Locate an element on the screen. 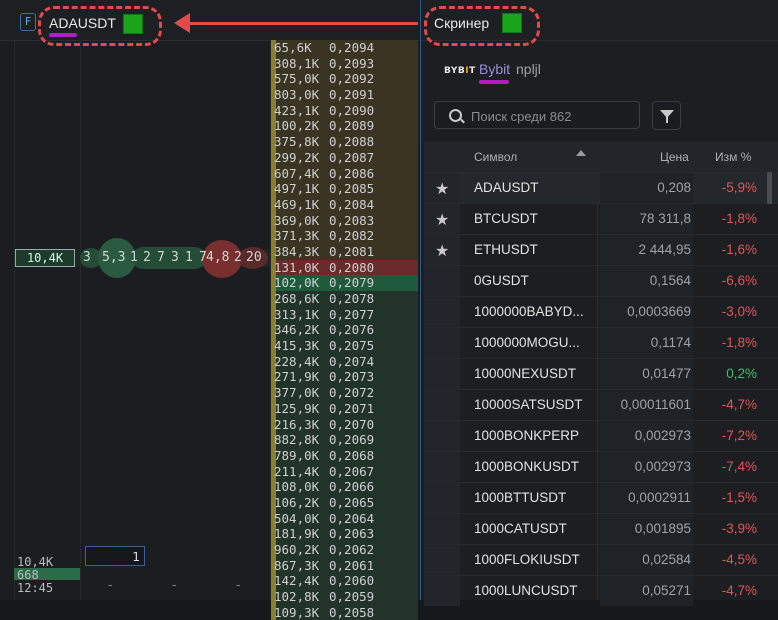  ladder-row: 228,4K 0,2074 is located at coordinates (344, 361).